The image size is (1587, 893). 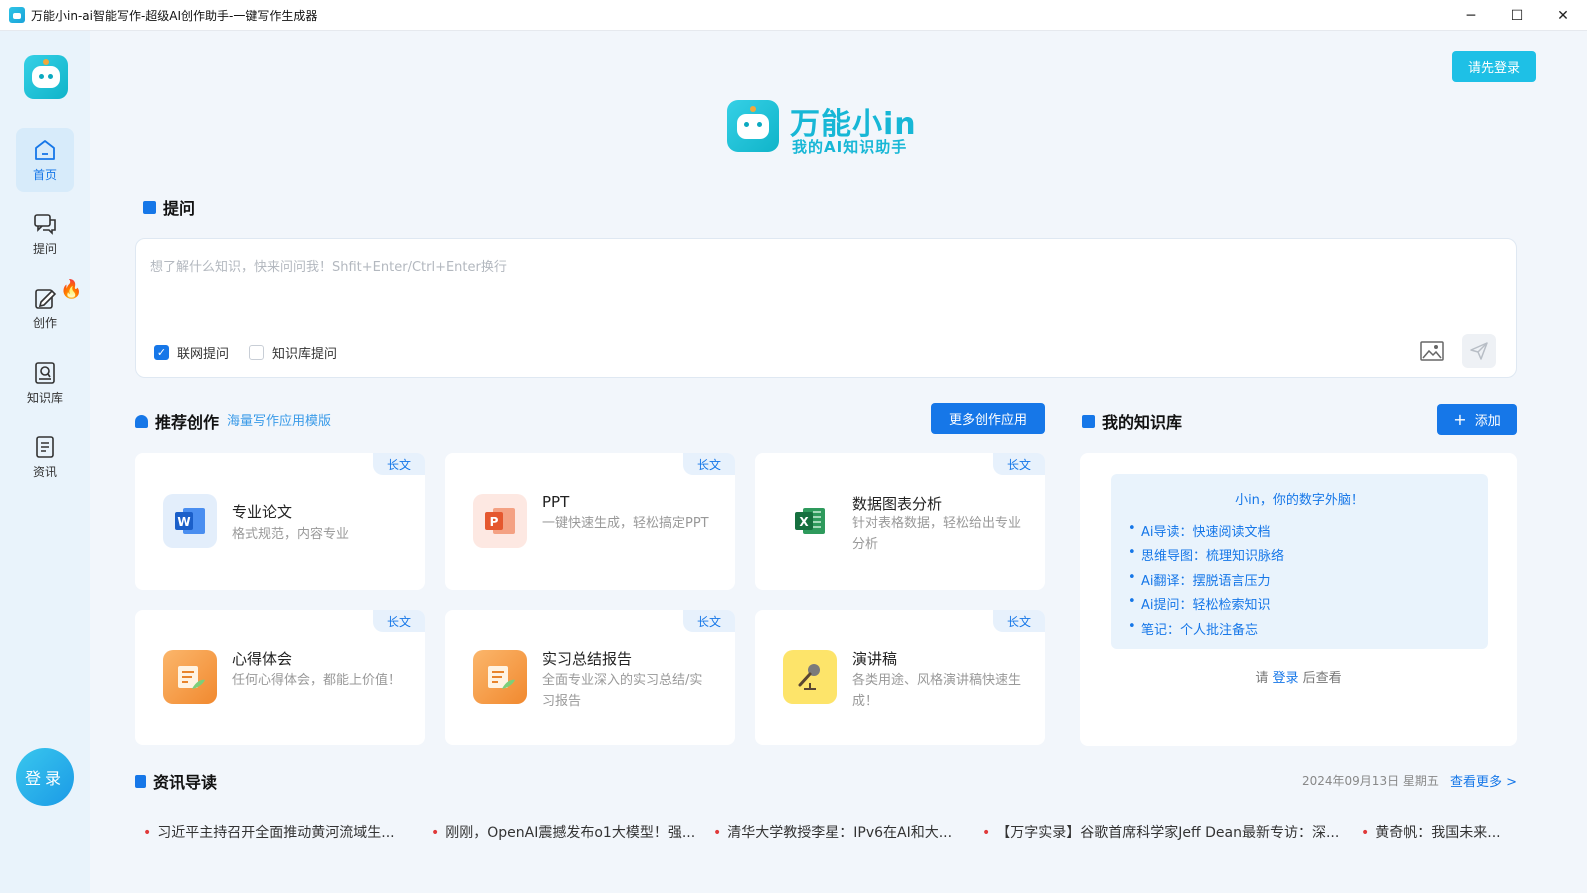 I want to click on card-title: 专业论文, so click(x=262, y=512).